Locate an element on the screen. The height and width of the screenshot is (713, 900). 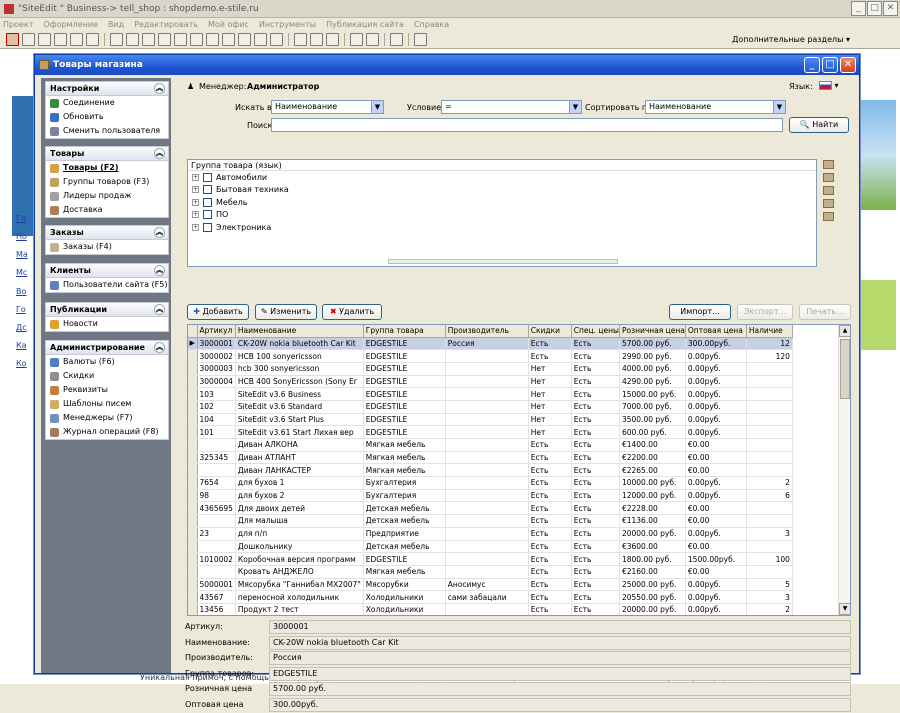
table-cell: 0.00руб. is located at coordinates (716, 597).